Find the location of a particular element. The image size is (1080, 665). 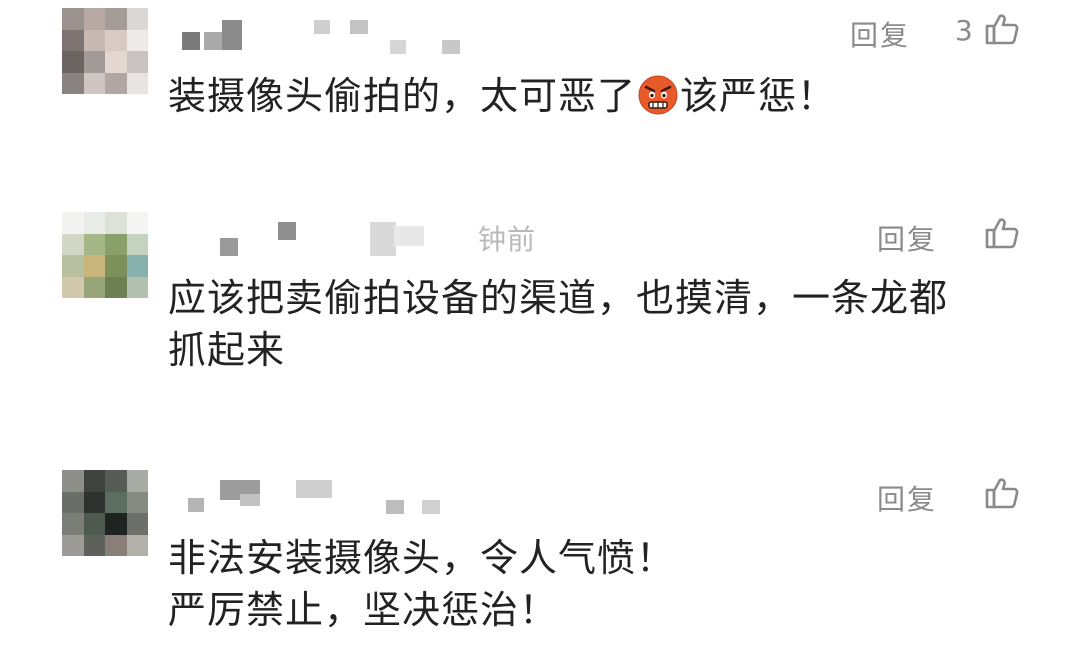

like-count: 3 is located at coordinates (964, 30).